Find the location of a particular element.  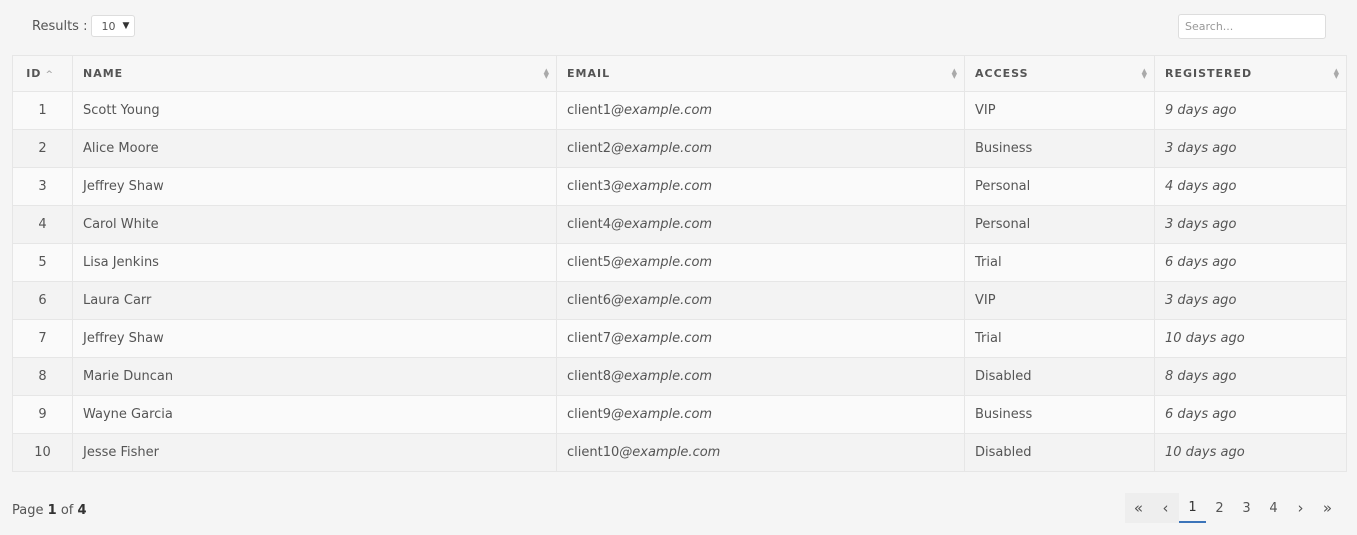

cell-id: 9 is located at coordinates (42, 414).